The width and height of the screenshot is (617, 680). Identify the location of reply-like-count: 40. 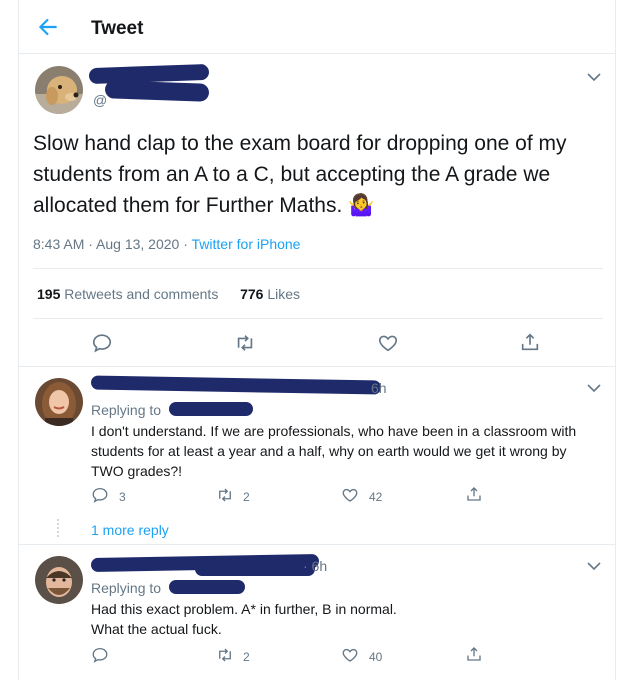
(376, 657).